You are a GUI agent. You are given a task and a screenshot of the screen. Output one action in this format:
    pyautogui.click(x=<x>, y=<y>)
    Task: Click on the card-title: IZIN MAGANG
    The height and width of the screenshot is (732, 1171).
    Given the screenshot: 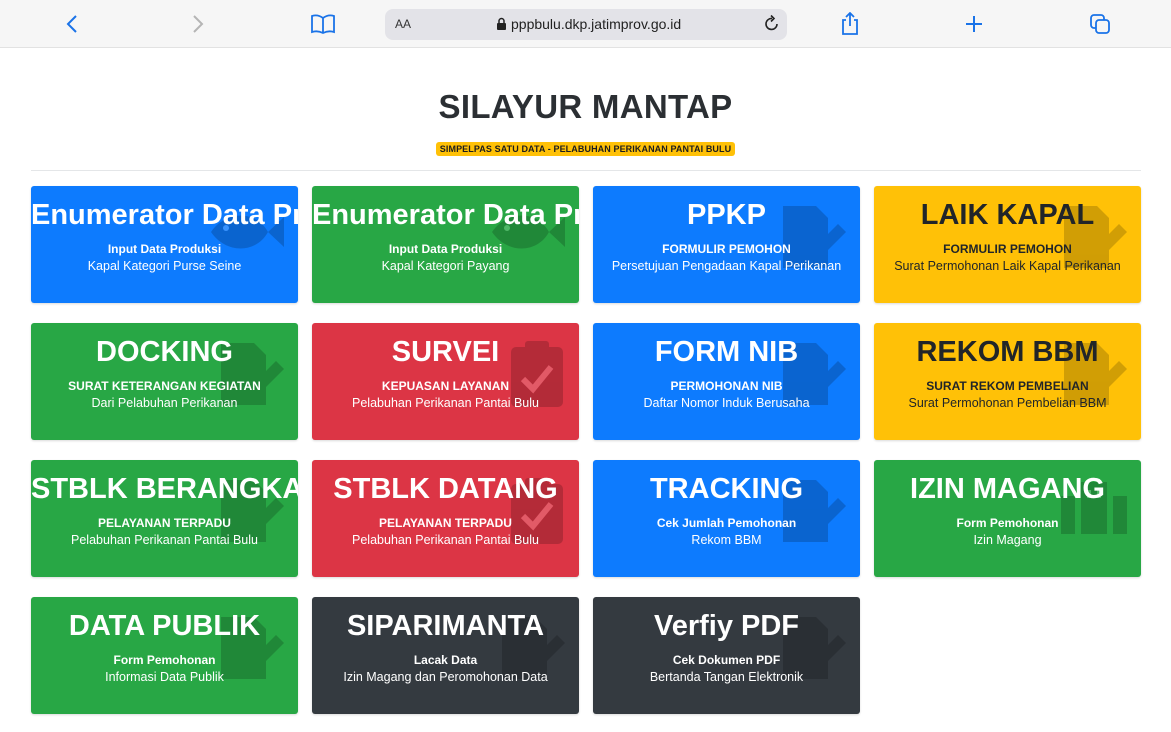 What is the action you would take?
    pyautogui.click(x=1007, y=489)
    